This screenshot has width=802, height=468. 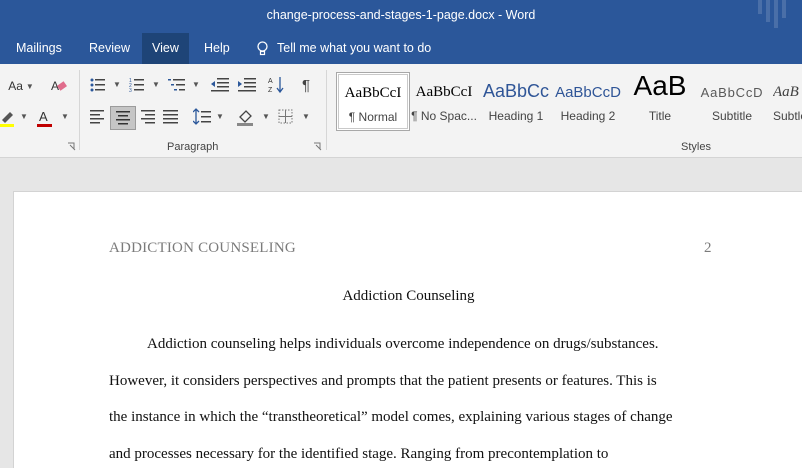 What do you see at coordinates (270, 90) in the screenshot?
I see `svg-text: Z` at bounding box center [270, 90].